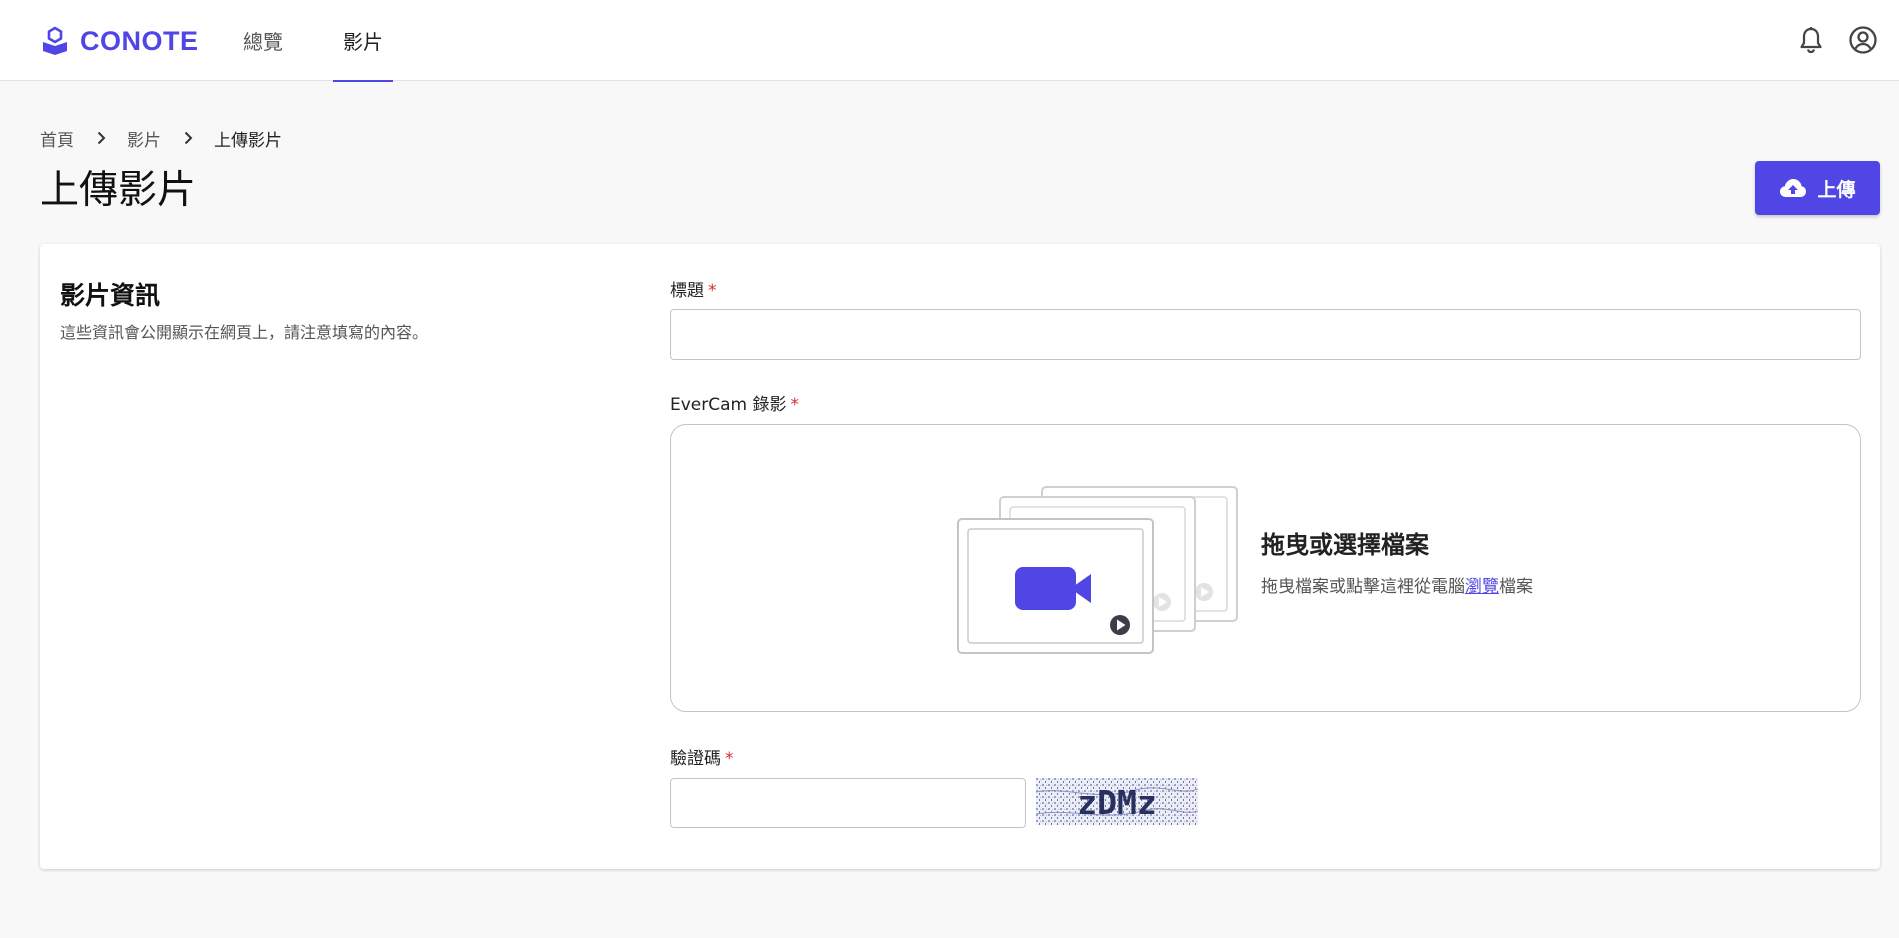  I want to click on section-description: 這些資訊會公開顯示在網頁上，請注意填寫的內容。, so click(244, 332).